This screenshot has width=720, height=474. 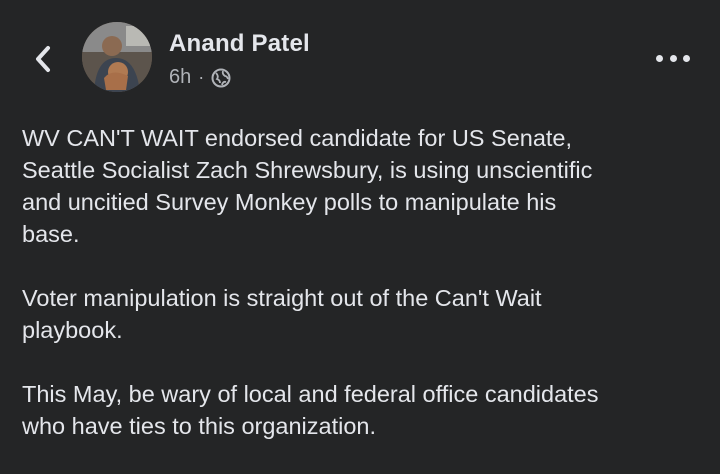 I want to click on chevron-left-icon, so click(x=43, y=59).